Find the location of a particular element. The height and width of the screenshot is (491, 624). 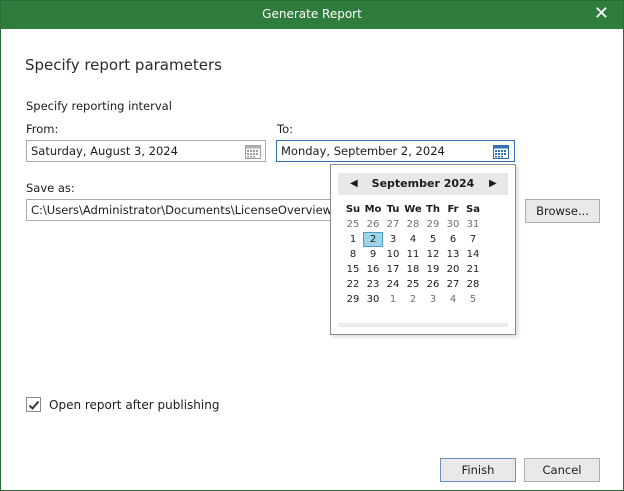

calendar-week: 1 2 3 4 5 6 7 is located at coordinates (413, 239).